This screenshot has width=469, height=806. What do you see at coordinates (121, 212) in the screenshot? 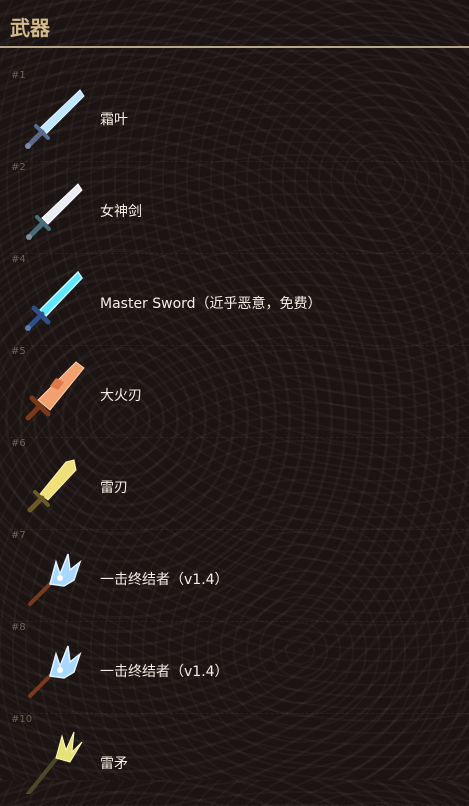
I see `weapon-name: 女神剑` at bounding box center [121, 212].